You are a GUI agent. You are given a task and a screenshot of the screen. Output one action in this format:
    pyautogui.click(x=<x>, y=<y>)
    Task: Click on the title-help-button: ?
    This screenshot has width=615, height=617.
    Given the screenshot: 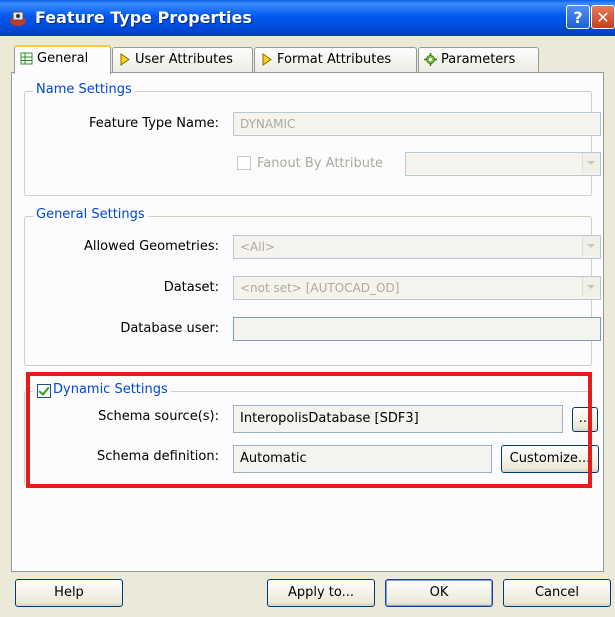 What is the action you would take?
    pyautogui.click(x=578, y=17)
    